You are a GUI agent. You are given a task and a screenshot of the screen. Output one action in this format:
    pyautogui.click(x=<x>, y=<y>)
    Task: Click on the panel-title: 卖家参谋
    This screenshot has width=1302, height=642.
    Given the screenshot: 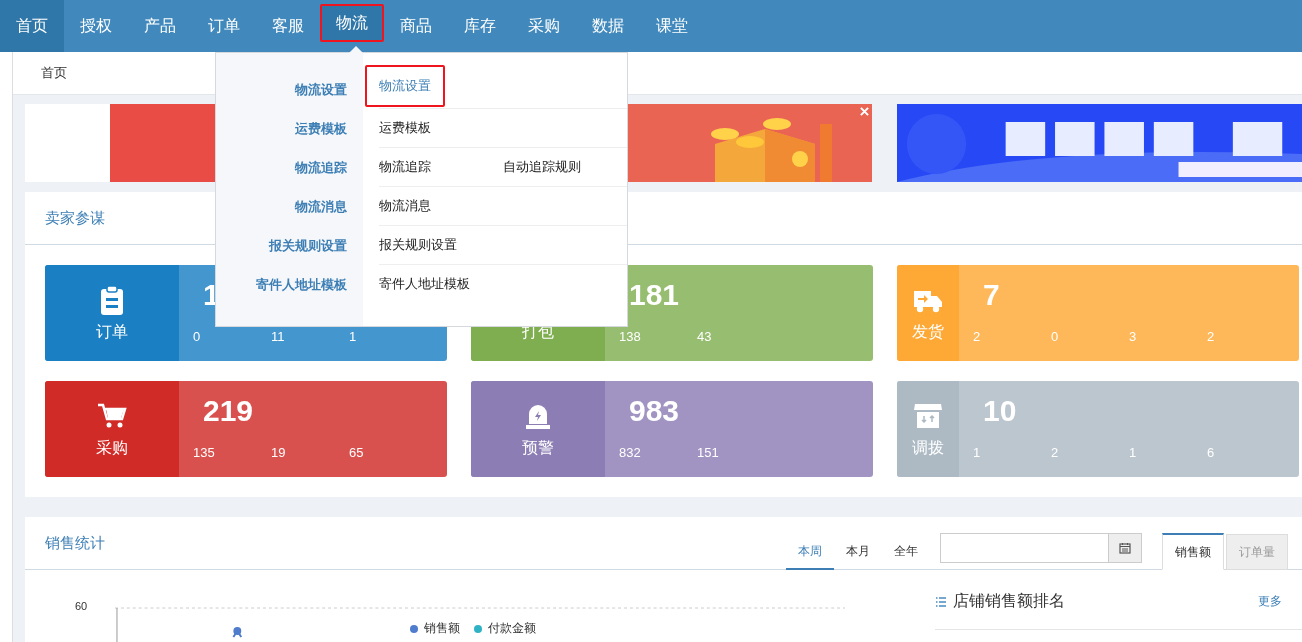 What is the action you would take?
    pyautogui.click(x=75, y=218)
    